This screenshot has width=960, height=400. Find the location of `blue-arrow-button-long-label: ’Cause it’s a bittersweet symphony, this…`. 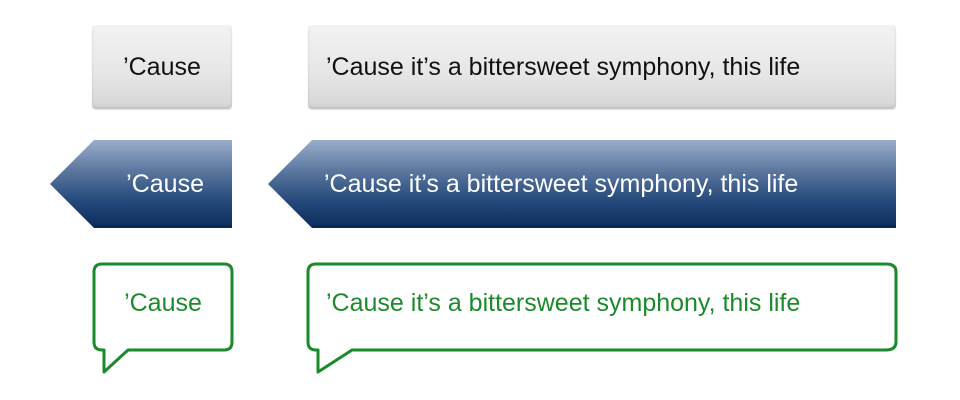

blue-arrow-button-long-label: ’Cause it’s a bittersweet symphony, this… is located at coordinates (561, 183).